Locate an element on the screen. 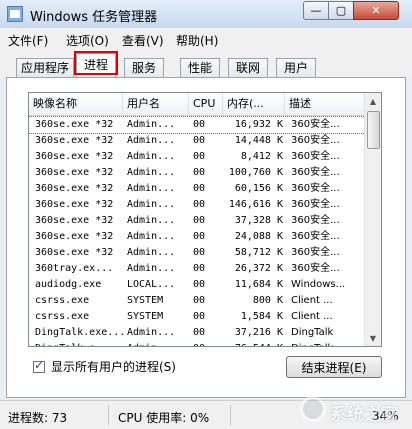 The width and height of the screenshot is (412, 429). vertical-scrollbar: ▲ ▼ is located at coordinates (372, 219).